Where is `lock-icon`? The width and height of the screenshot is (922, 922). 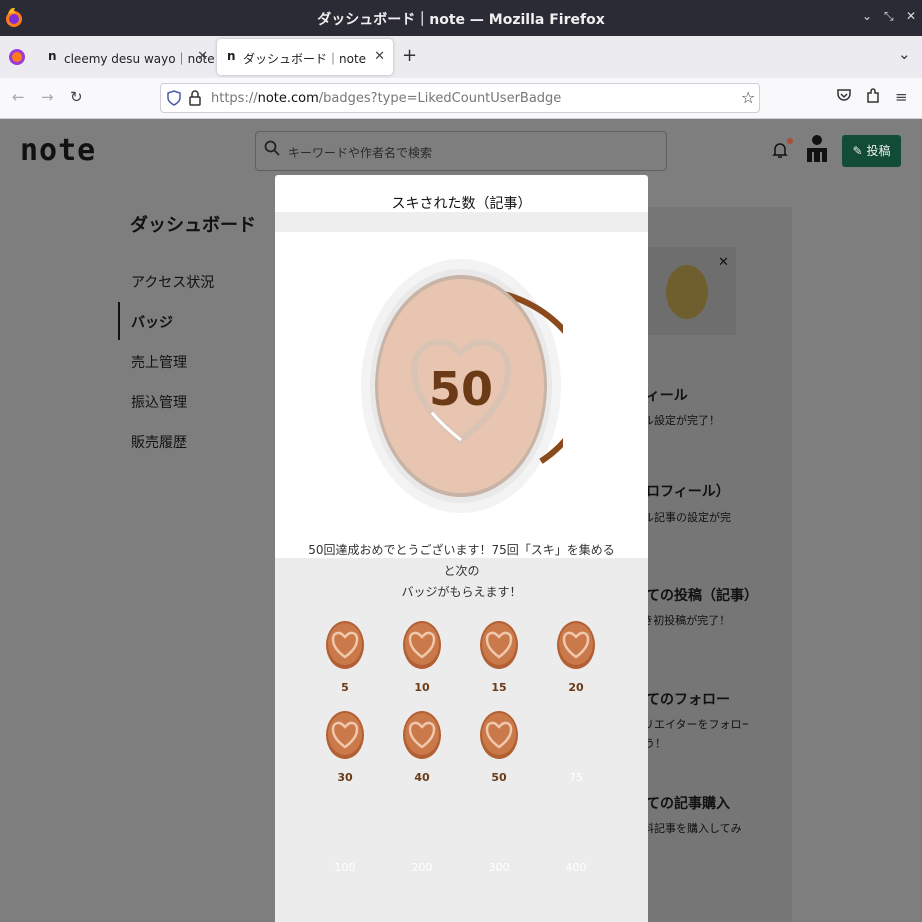 lock-icon is located at coordinates (195, 100).